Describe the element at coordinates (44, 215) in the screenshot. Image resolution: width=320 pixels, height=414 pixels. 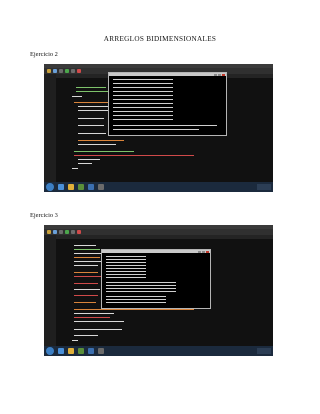
I see `section-heading-ejercicio-3: Ejercicio 3` at that location.